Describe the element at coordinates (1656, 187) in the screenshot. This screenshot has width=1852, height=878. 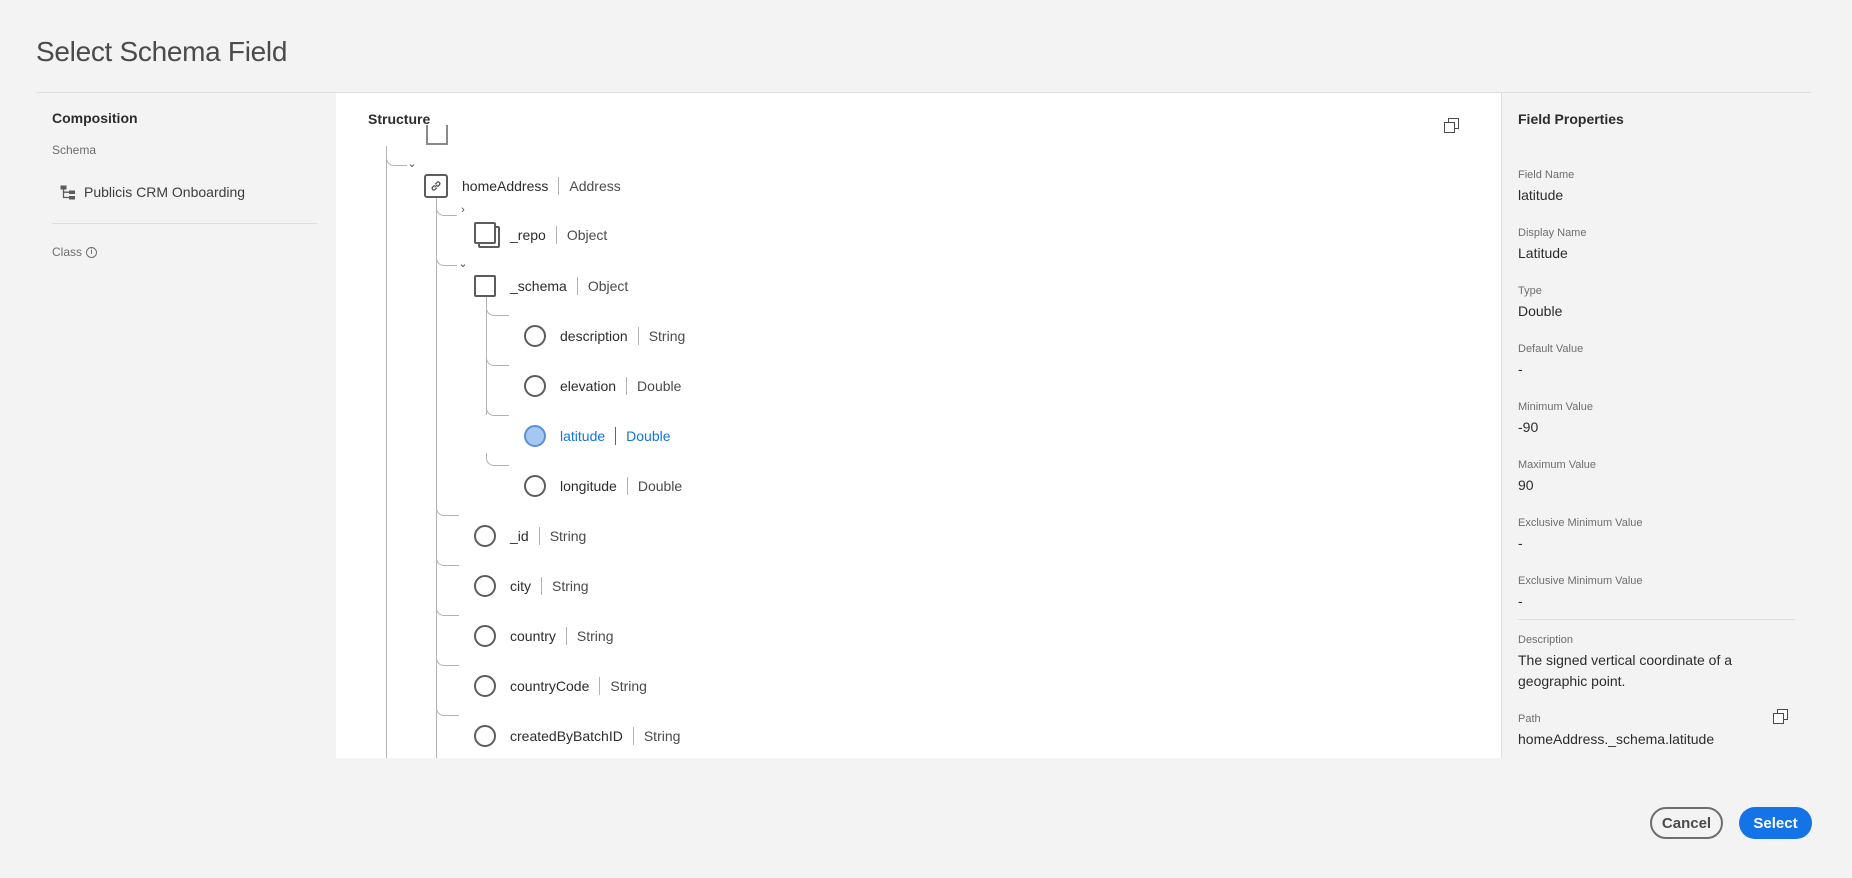
I see `prop-field-name: Field Name latitude` at that location.